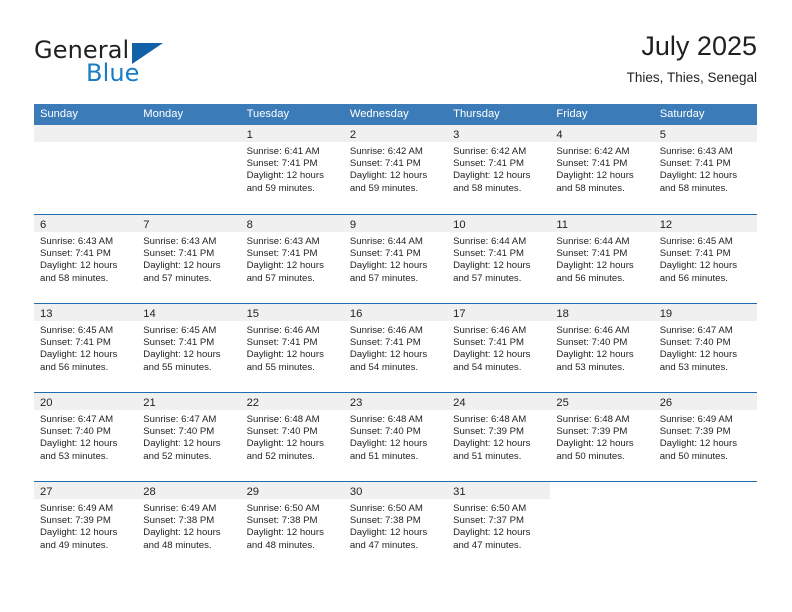  I want to click on day-number-strip: 18, so click(602, 312).